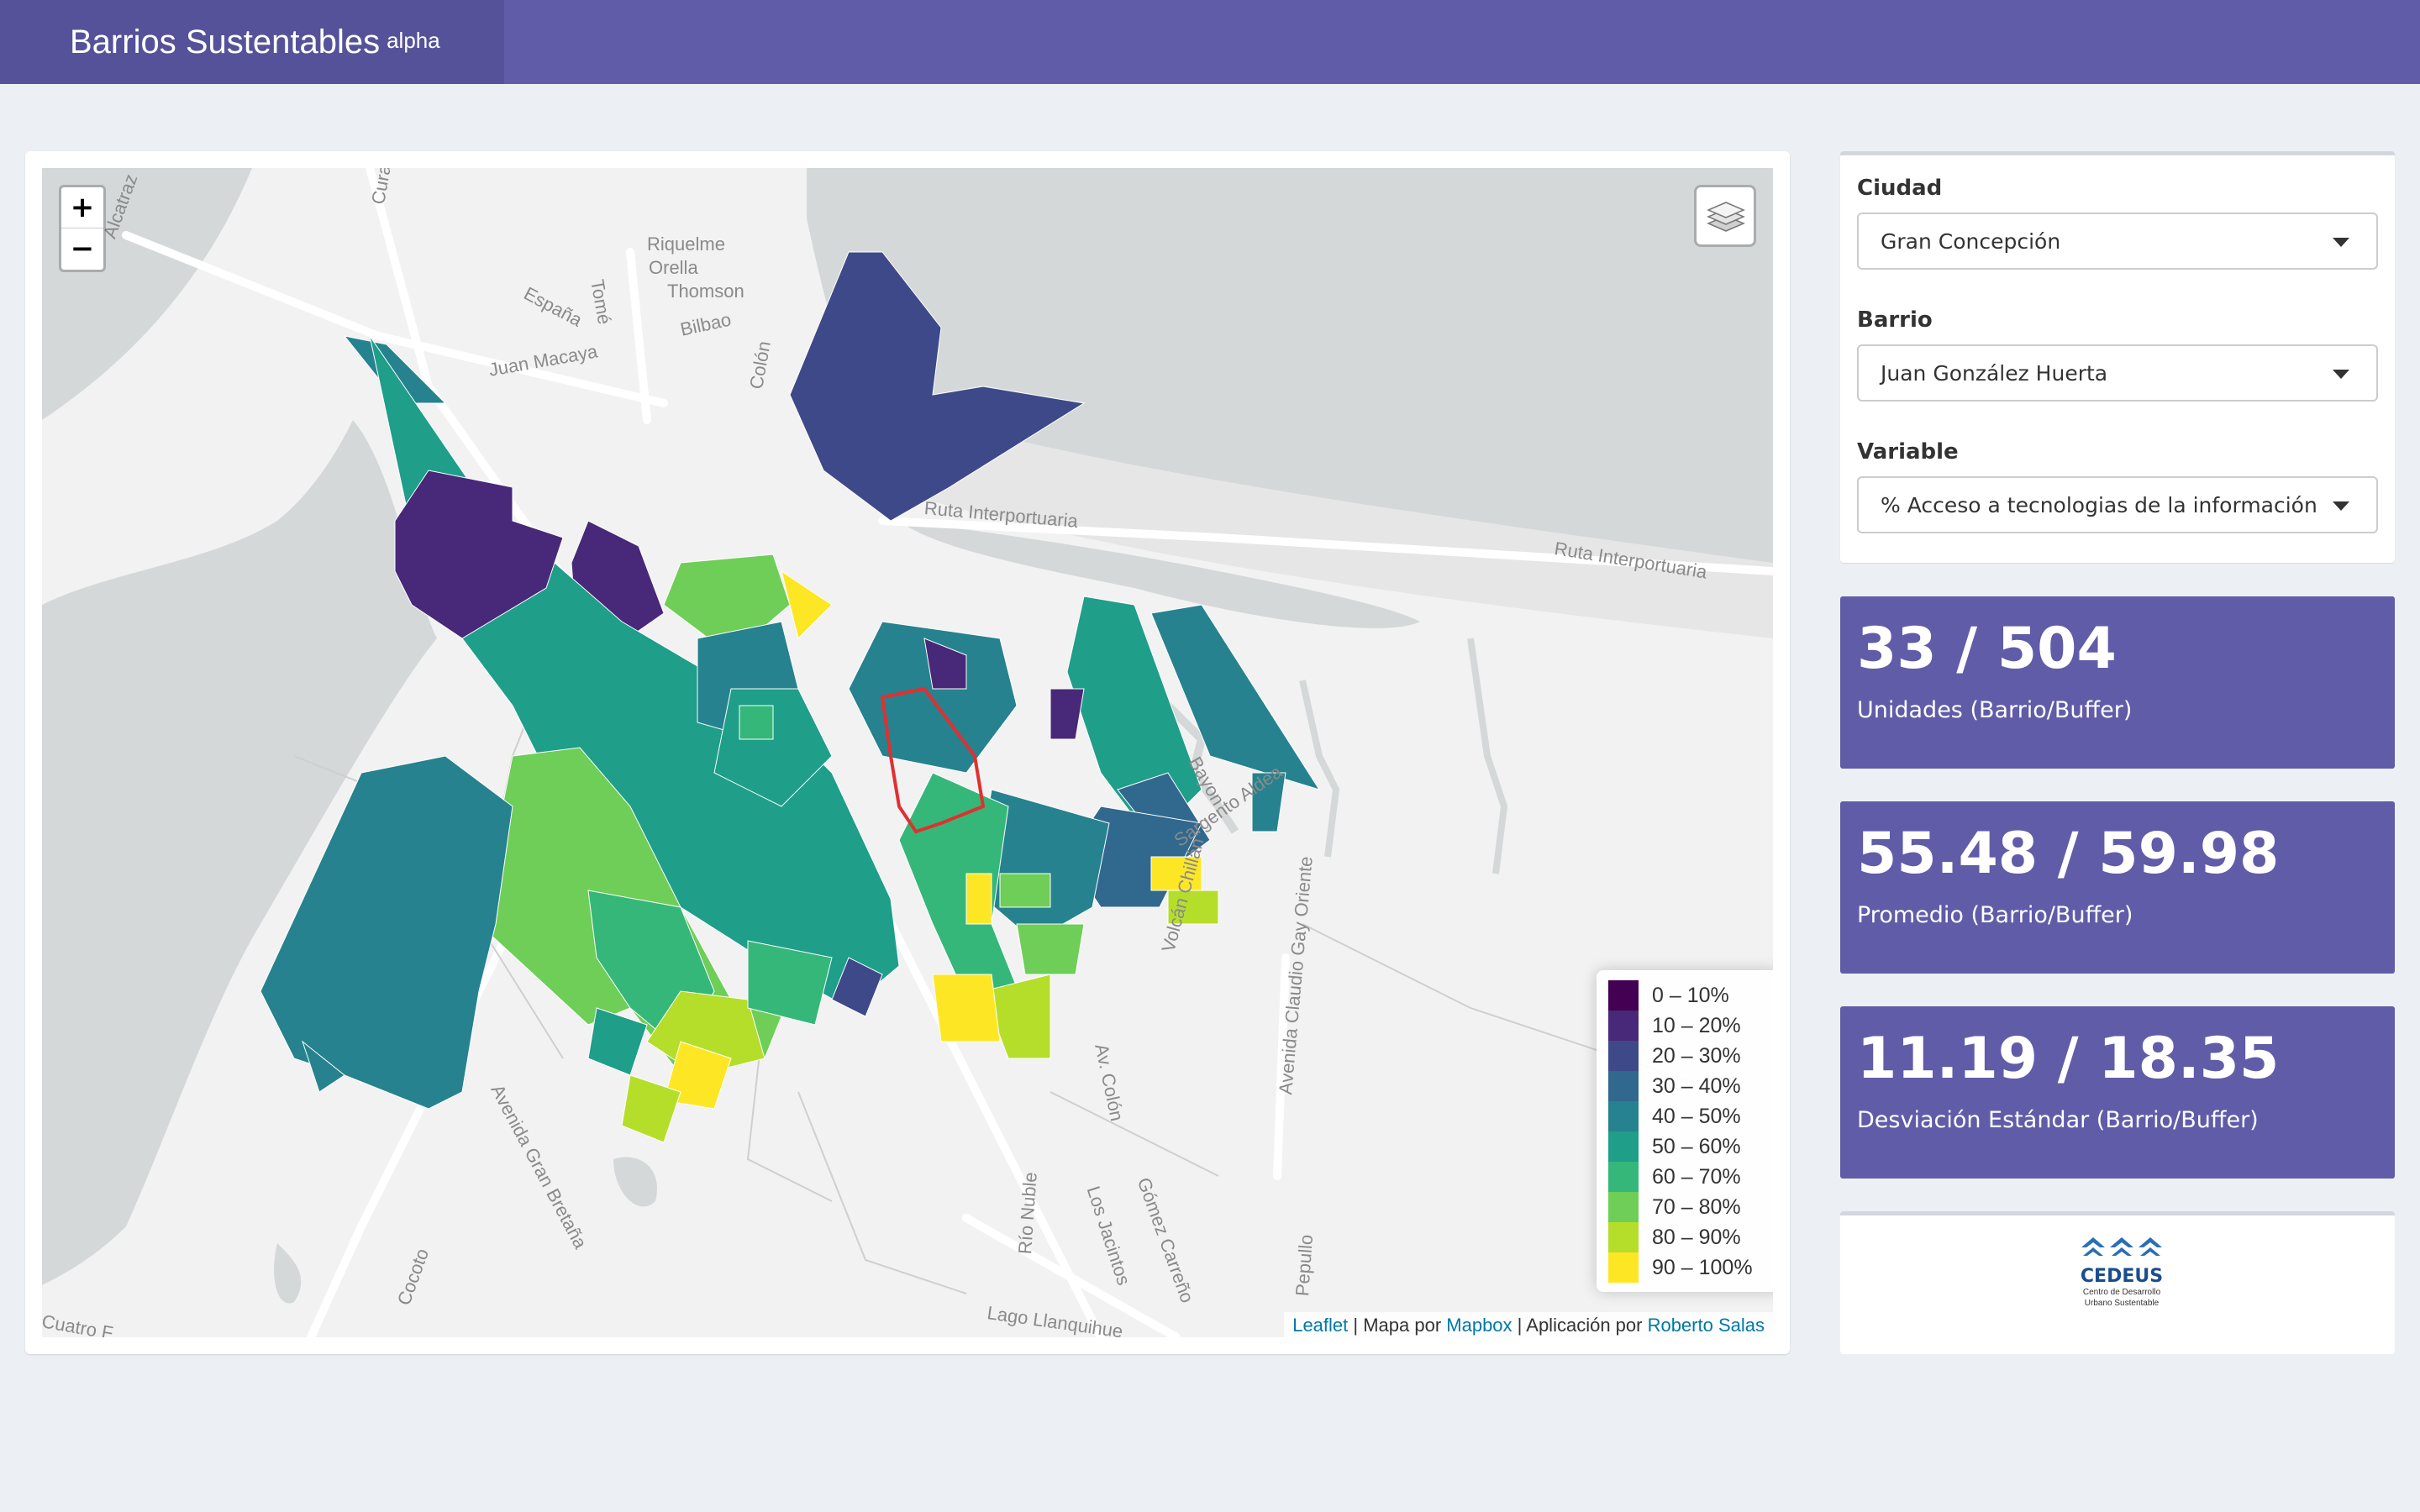 This screenshot has width=2420, height=1512. Describe the element at coordinates (225, 42) in the screenshot. I see `app-title: Barrios Sustentables` at that location.